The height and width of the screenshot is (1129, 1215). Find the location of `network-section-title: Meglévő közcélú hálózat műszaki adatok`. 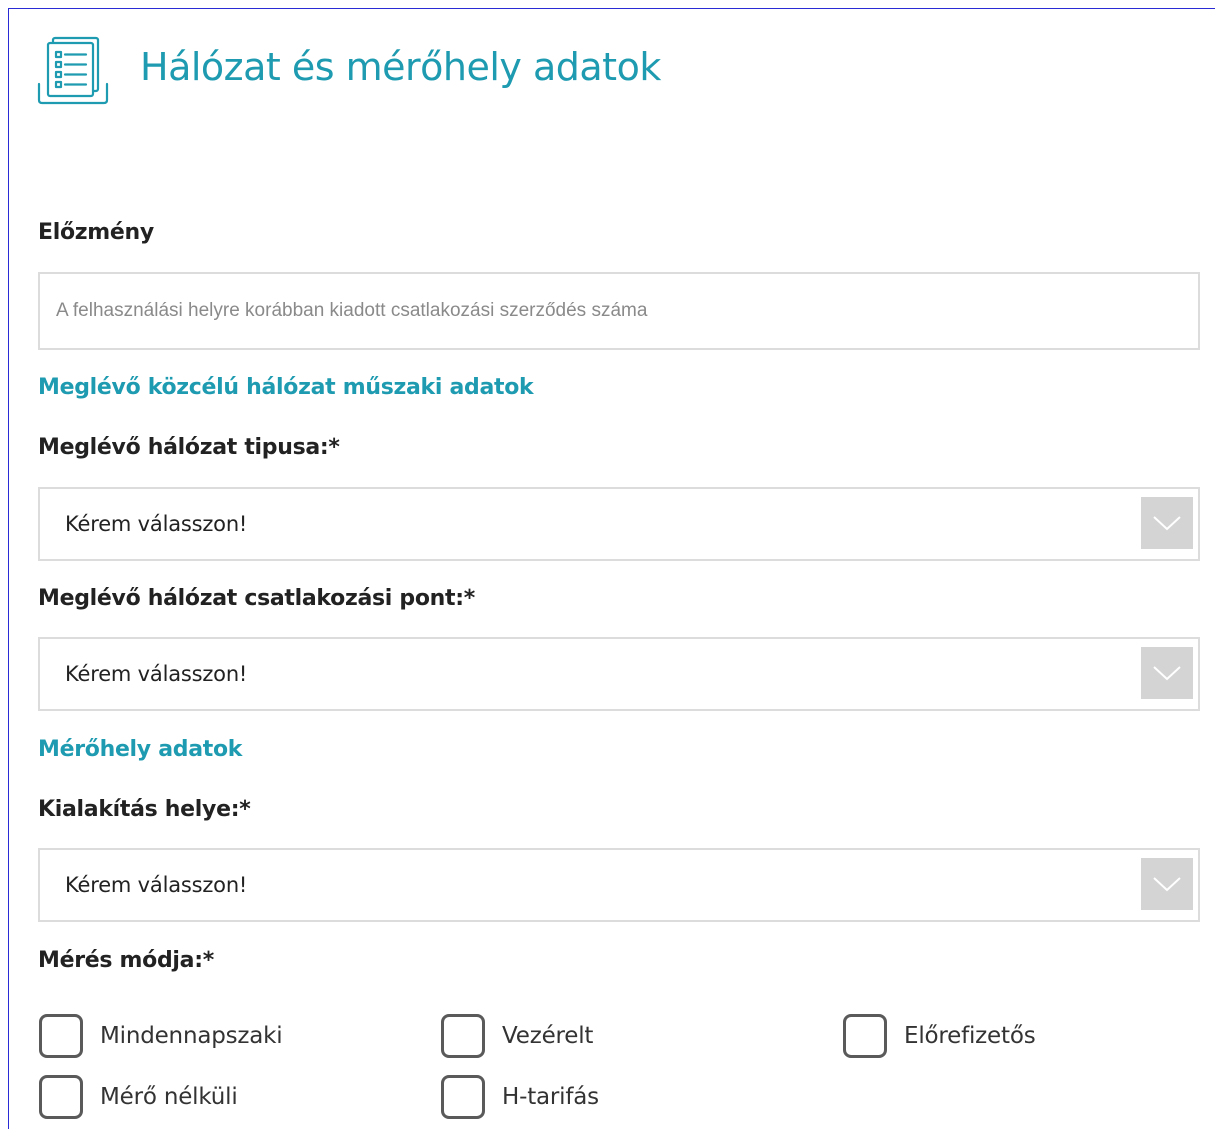

network-section-title: Meglévő közcélú hálózat műszaki adatok is located at coordinates (286, 387).